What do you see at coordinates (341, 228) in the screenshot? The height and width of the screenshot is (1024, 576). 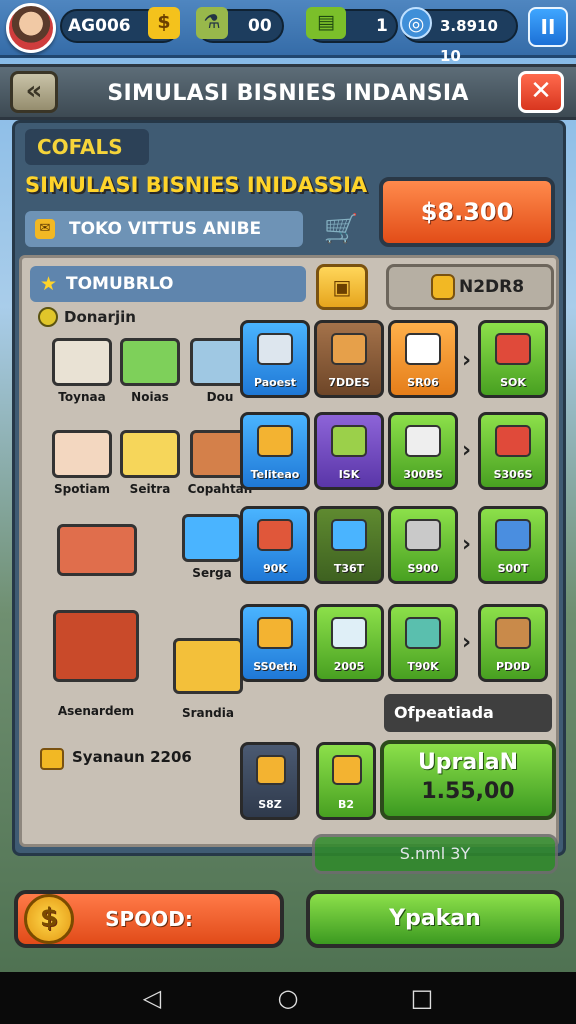 I see `shopping-cart-icon: 🛒` at bounding box center [341, 228].